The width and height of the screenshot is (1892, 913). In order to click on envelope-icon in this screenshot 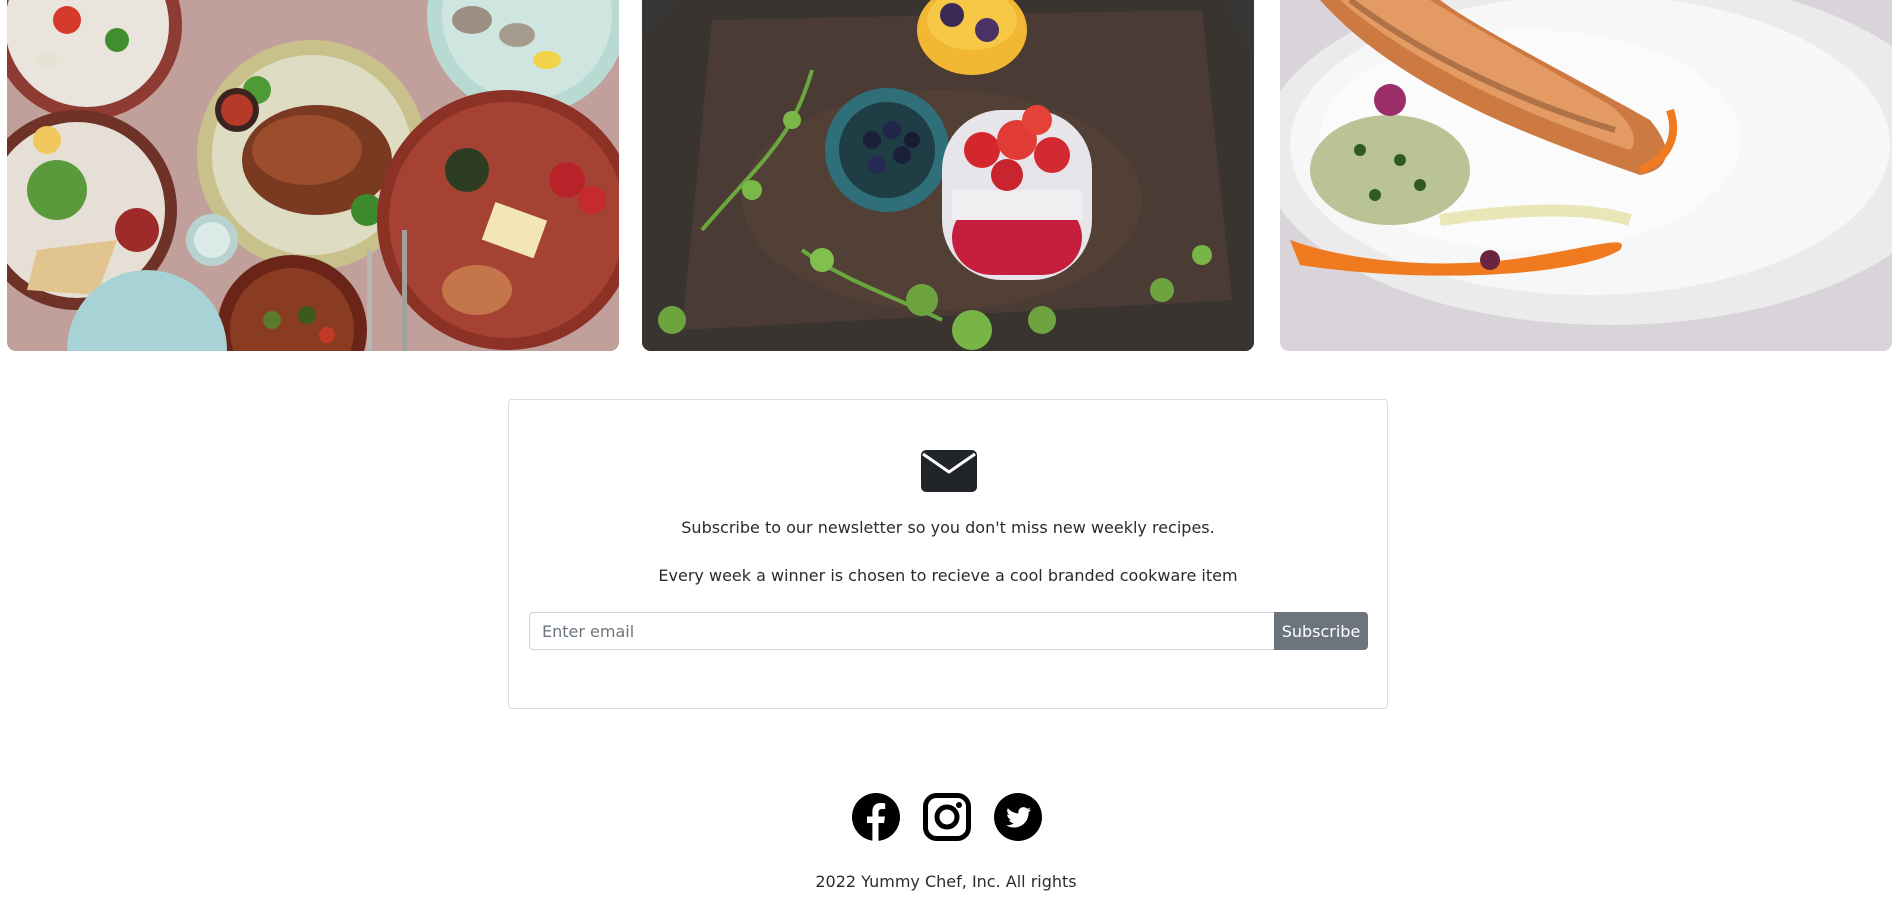, I will do `click(949, 471)`.